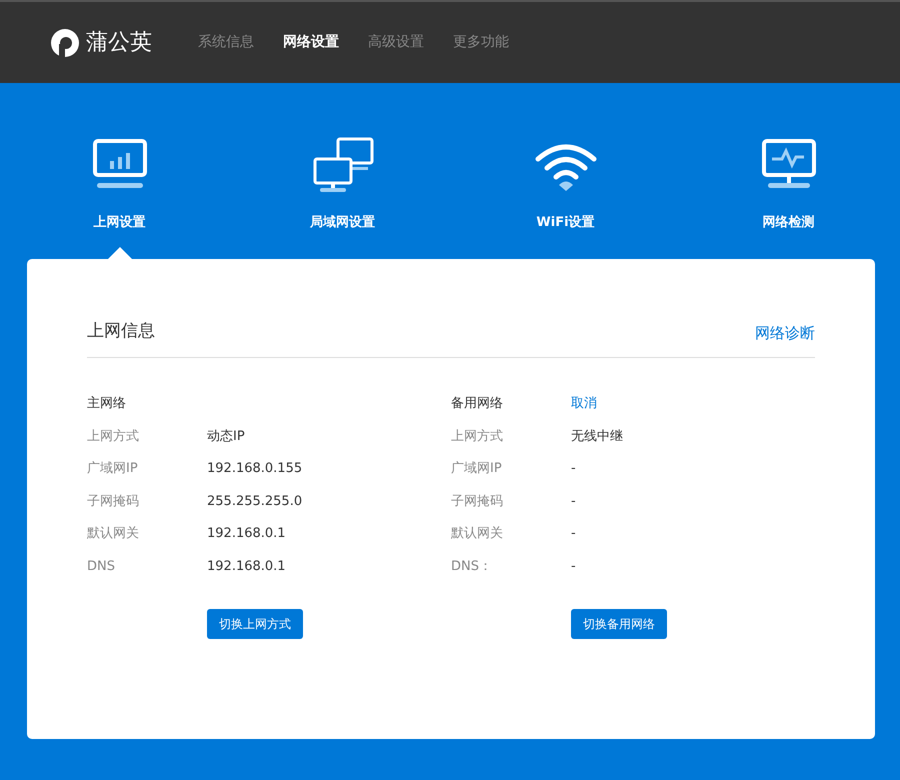  I want to click on network-heading: 主网络, so click(107, 404).